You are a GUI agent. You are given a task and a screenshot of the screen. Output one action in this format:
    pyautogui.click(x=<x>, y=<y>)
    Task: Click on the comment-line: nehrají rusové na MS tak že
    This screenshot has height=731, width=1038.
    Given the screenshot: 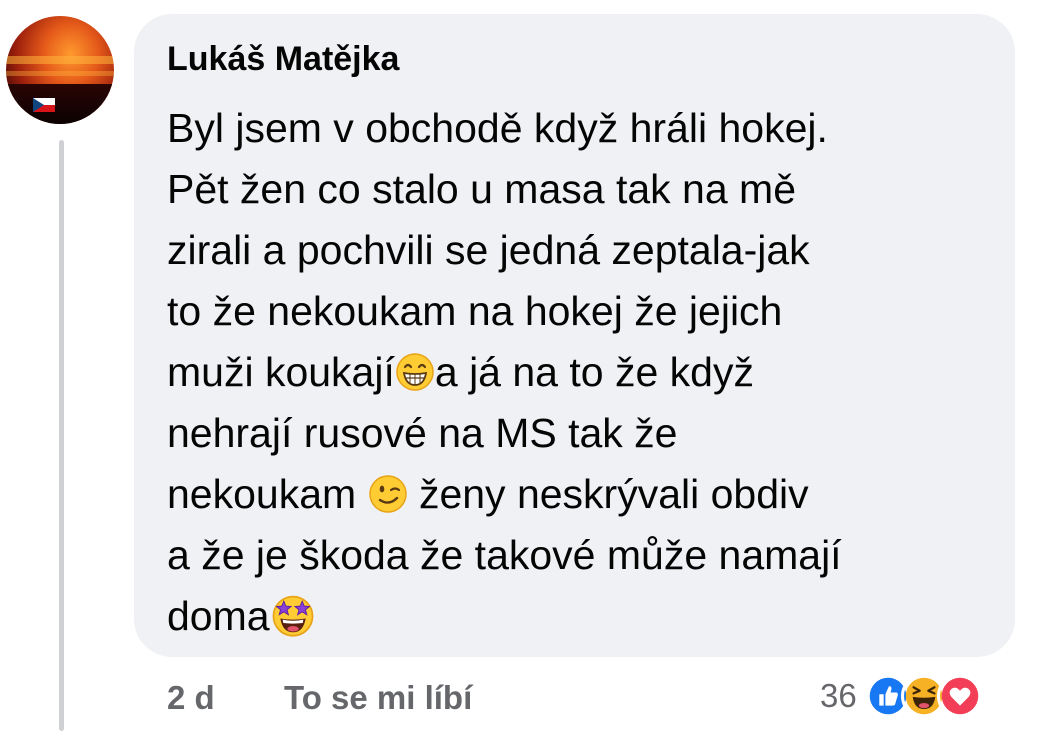 What is the action you would take?
    pyautogui.click(x=587, y=433)
    